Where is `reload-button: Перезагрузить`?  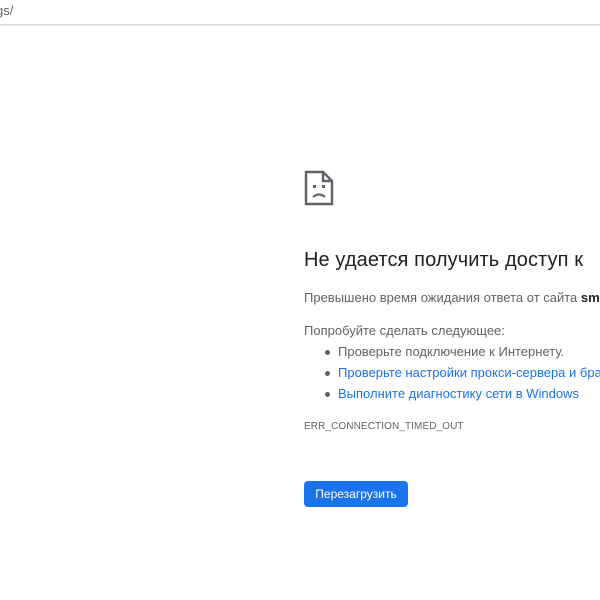 reload-button: Перезагрузить is located at coordinates (356, 494).